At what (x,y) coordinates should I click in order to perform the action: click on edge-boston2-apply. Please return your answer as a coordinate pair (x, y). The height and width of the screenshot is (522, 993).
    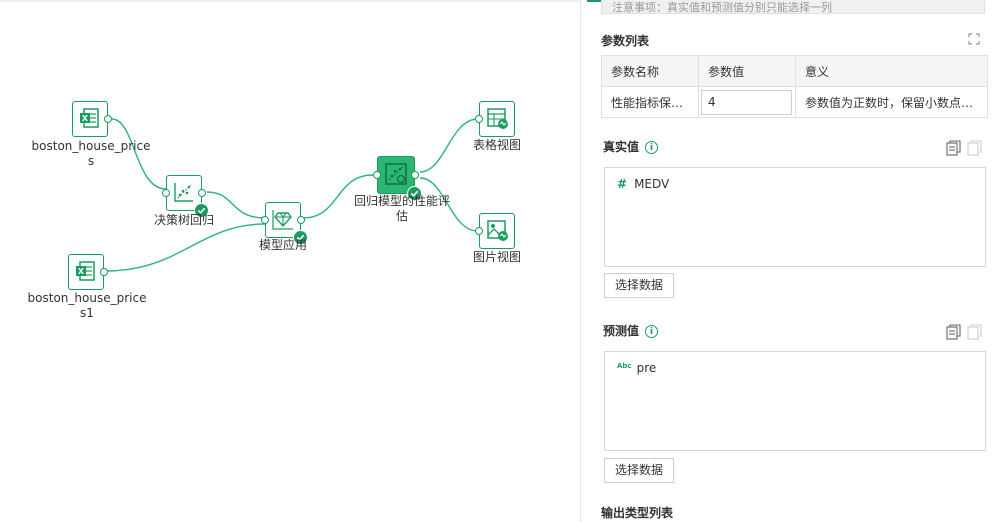
    Looking at the image, I should click on (185, 247).